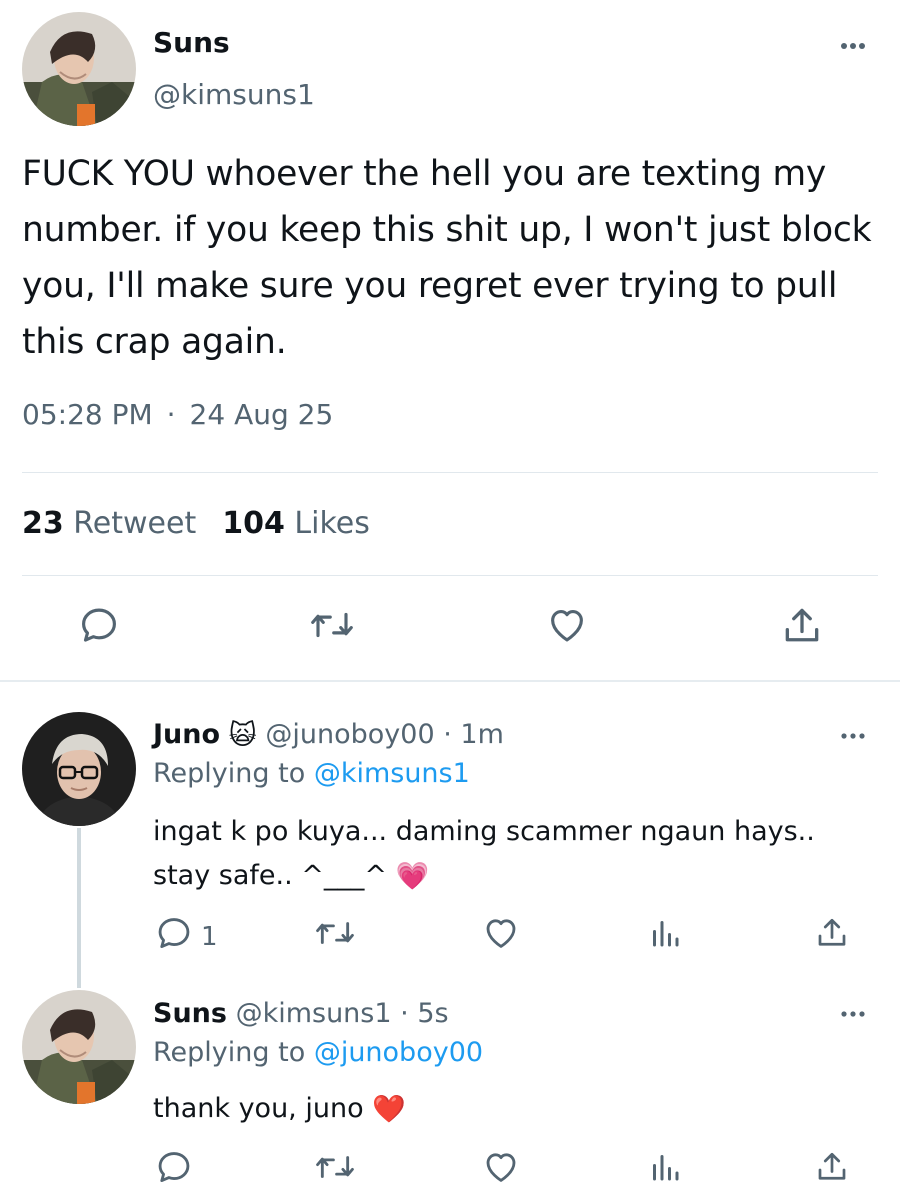 The image size is (900, 1200). What do you see at coordinates (79, 908) in the screenshot?
I see `thread-connector-line` at bounding box center [79, 908].